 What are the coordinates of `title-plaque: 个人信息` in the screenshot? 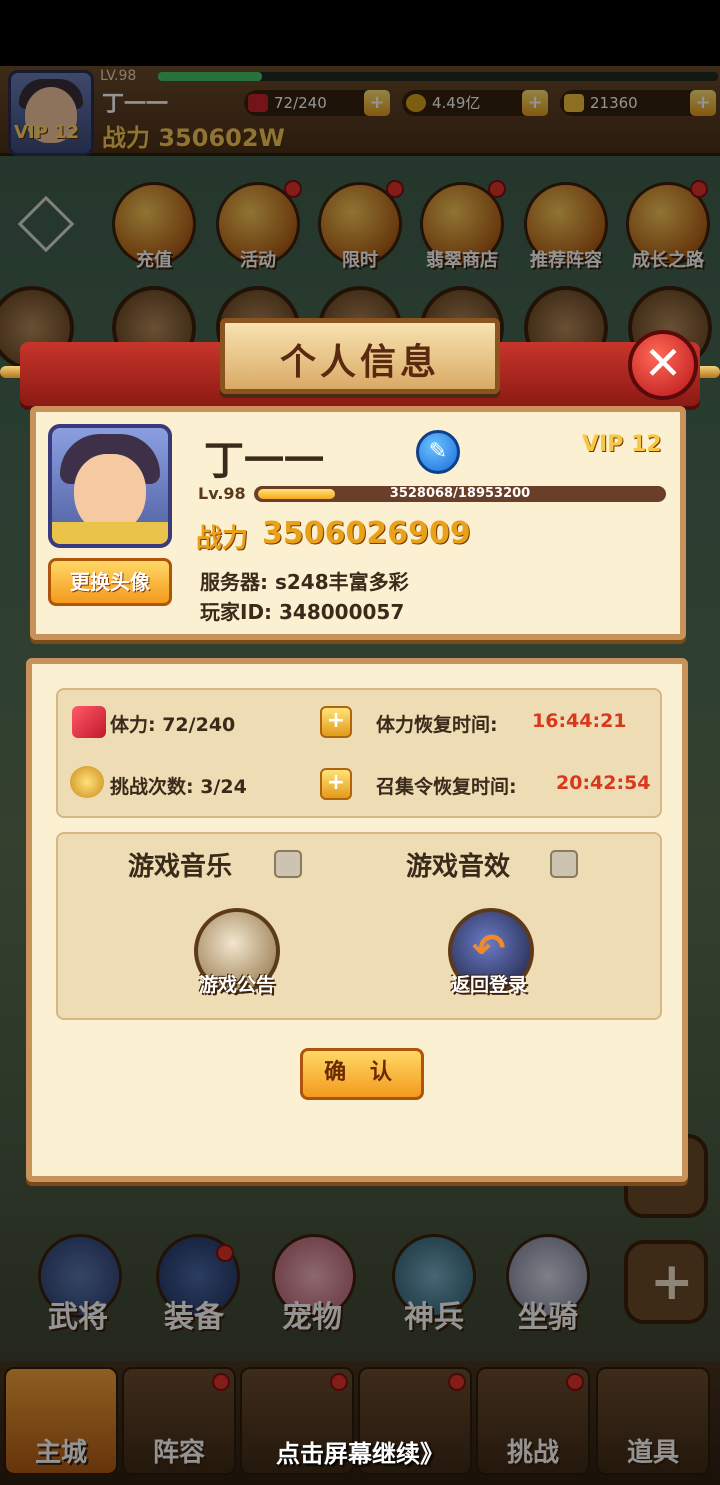 It's located at (360, 356).